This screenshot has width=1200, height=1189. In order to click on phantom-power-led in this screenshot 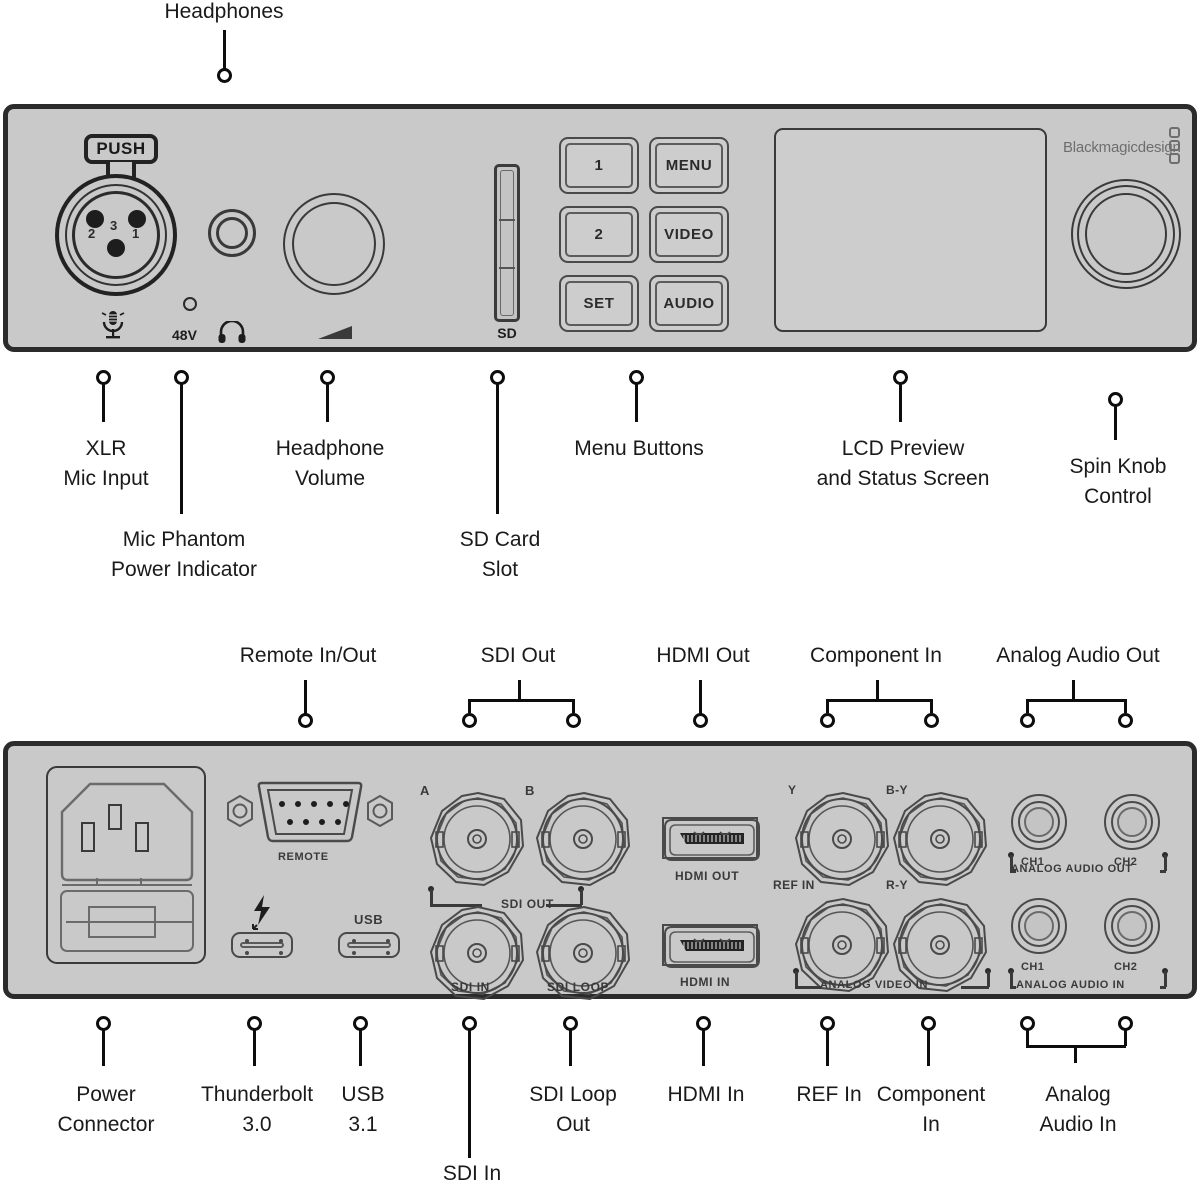, I will do `click(190, 304)`.